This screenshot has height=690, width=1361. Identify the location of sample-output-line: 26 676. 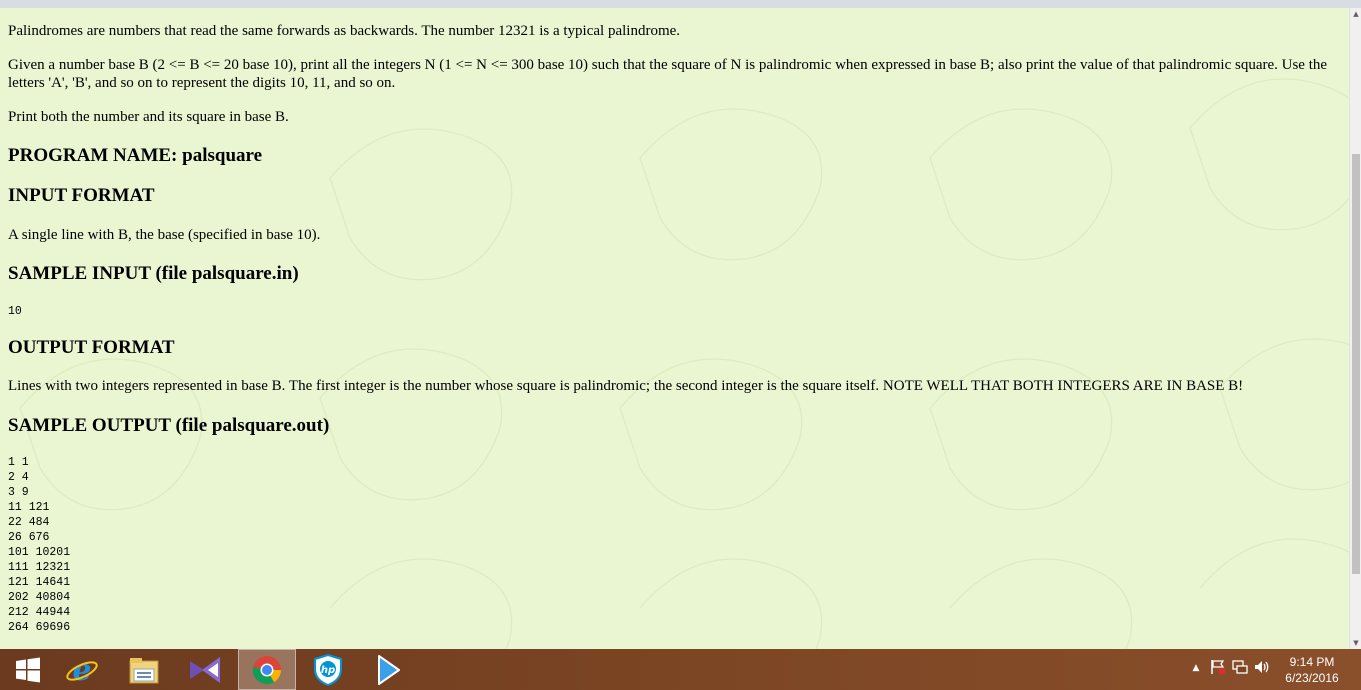
(29, 537).